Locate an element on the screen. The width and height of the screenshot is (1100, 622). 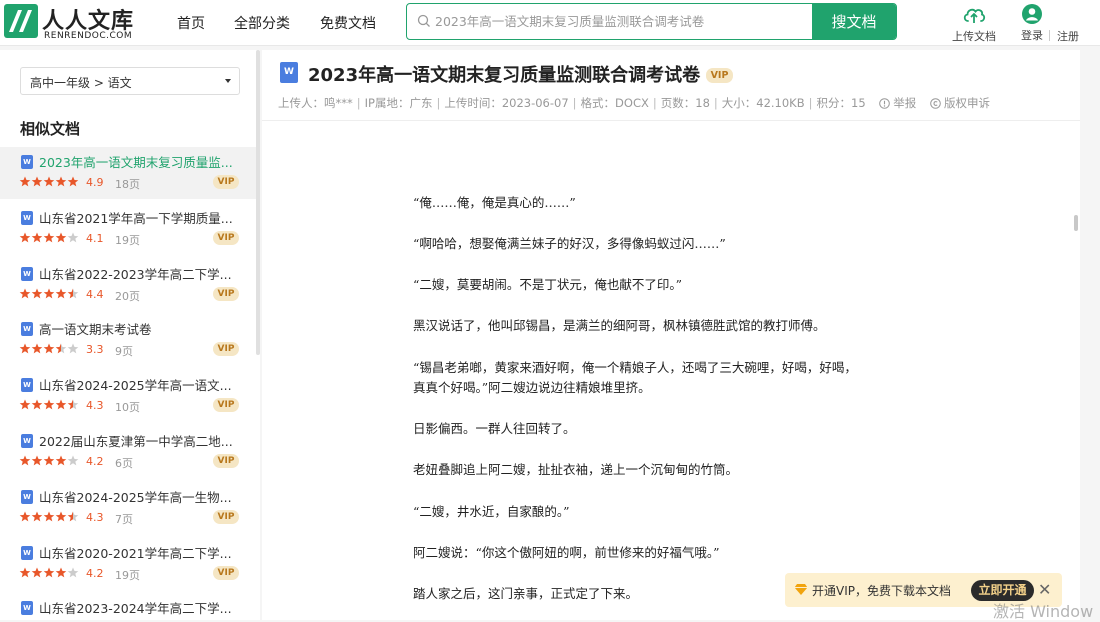
meta-points: 积分：15 is located at coordinates (841, 103).